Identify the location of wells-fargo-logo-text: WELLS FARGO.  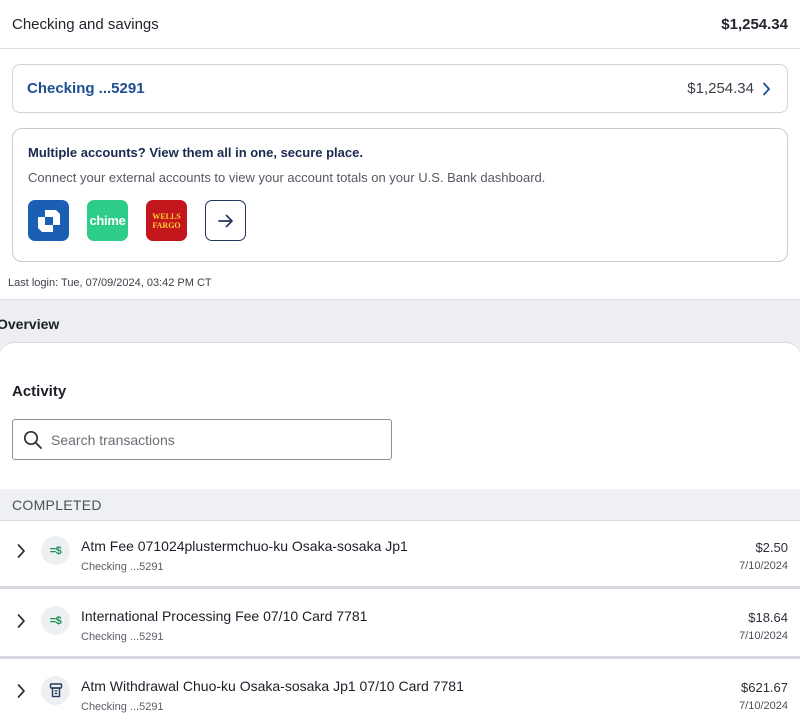
(166, 220).